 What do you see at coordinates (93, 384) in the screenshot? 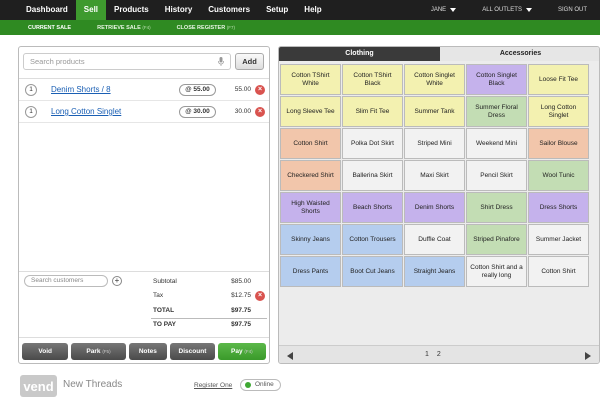
I see `store-name: New Threads` at bounding box center [93, 384].